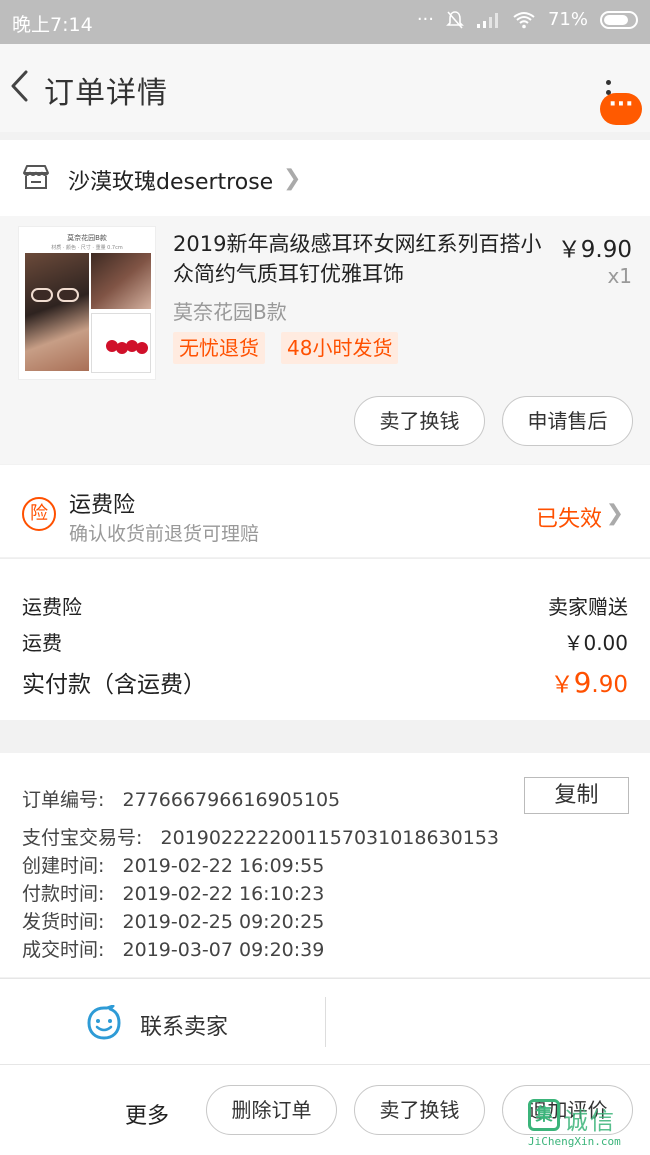 This screenshot has height=1155, width=650. I want to click on payment-label: 实付款（含运费）, so click(114, 685).